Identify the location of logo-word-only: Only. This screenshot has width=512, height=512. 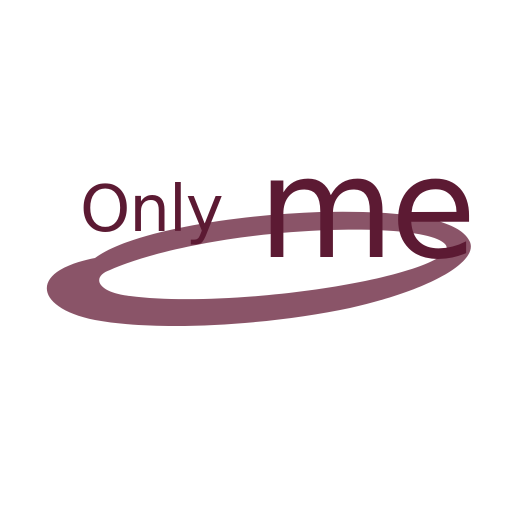
(152, 210).